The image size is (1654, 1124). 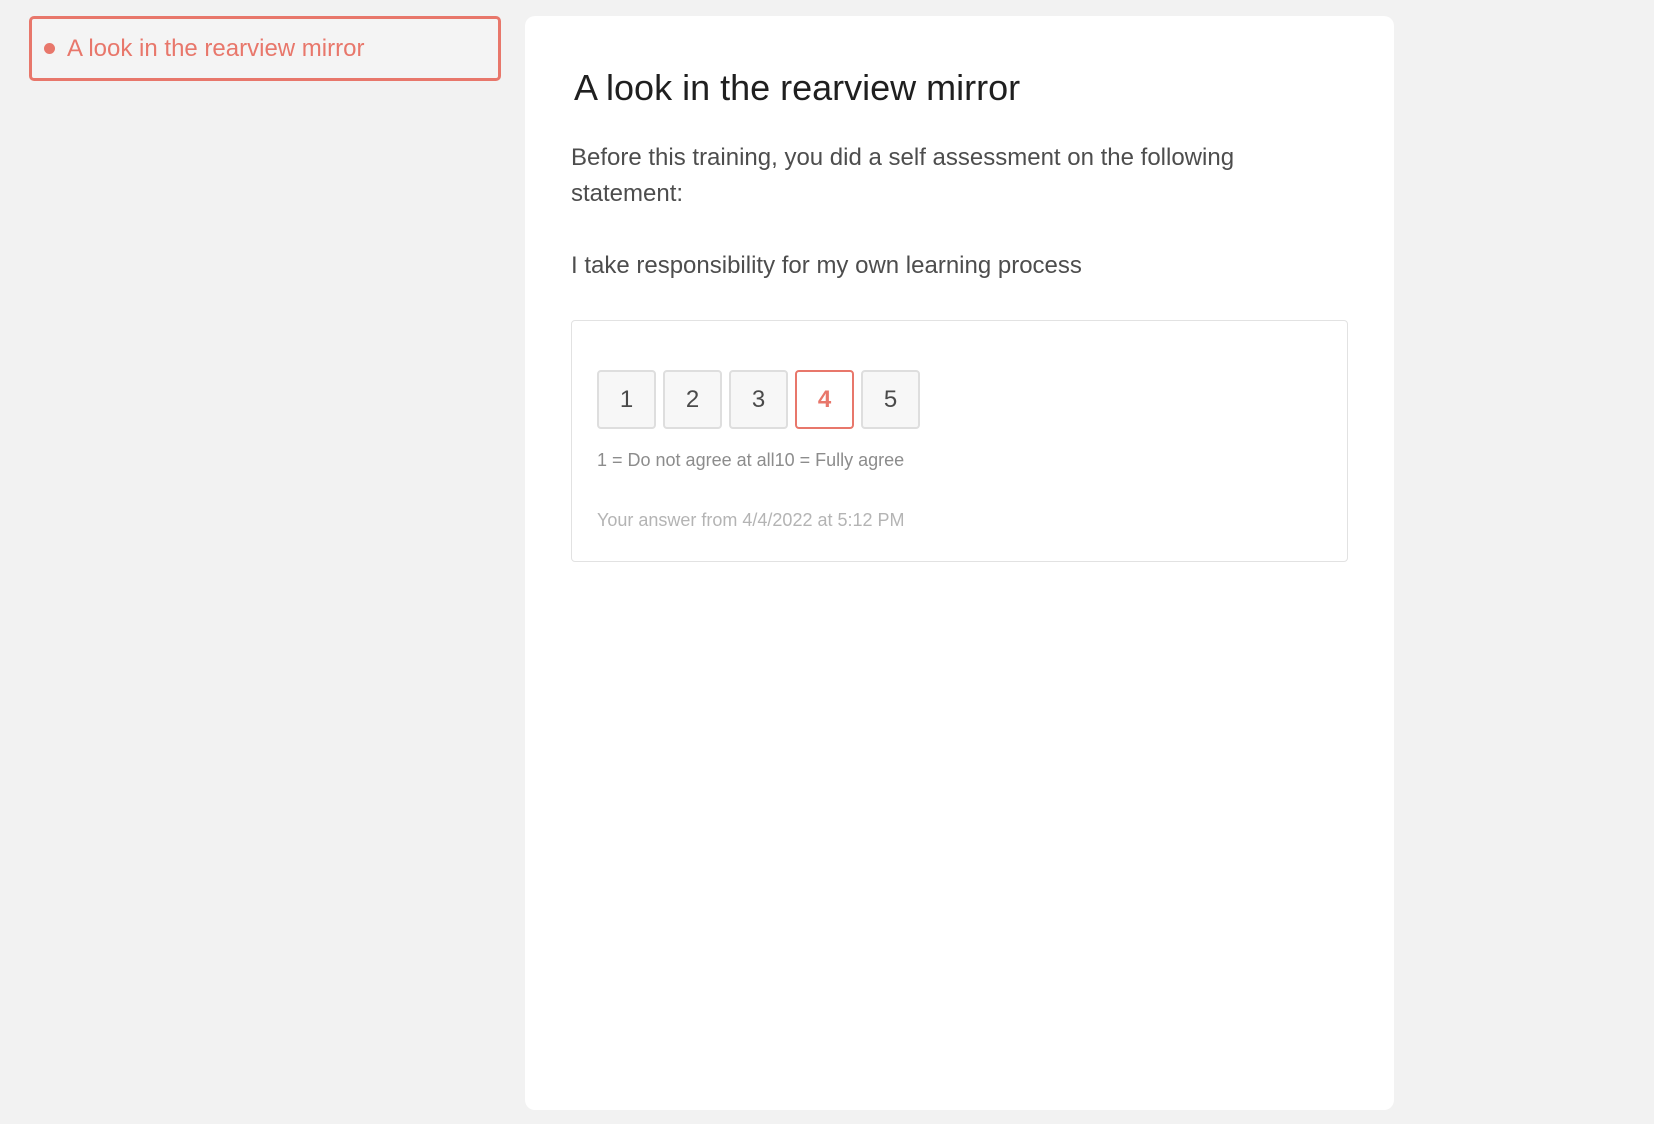 I want to click on rating-scale: 1 2 3 4 5, so click(x=959, y=399).